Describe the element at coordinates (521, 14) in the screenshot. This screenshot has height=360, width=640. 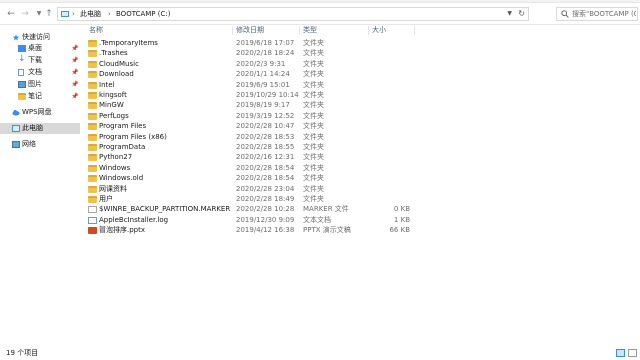
I see `refresh-icon: ↻` at that location.